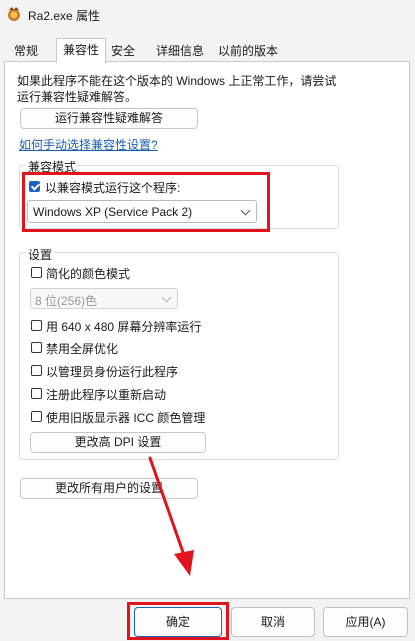  What do you see at coordinates (36, 370) in the screenshot?
I see `run-admin-checkbox` at bounding box center [36, 370].